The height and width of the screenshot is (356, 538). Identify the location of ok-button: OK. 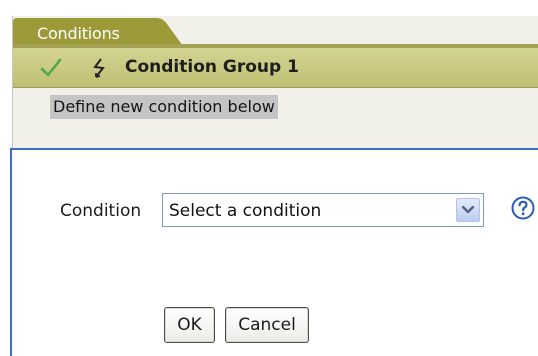
(189, 325).